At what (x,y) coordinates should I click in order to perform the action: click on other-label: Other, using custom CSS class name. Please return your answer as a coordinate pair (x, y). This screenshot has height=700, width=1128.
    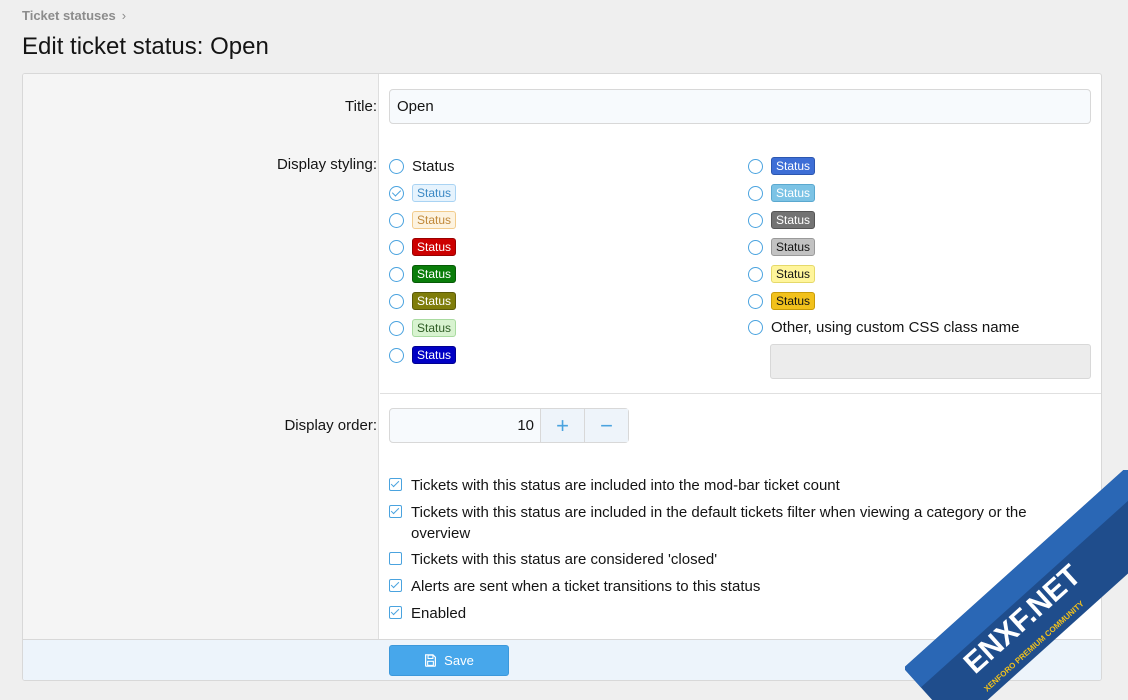
    Looking at the image, I should click on (895, 327).